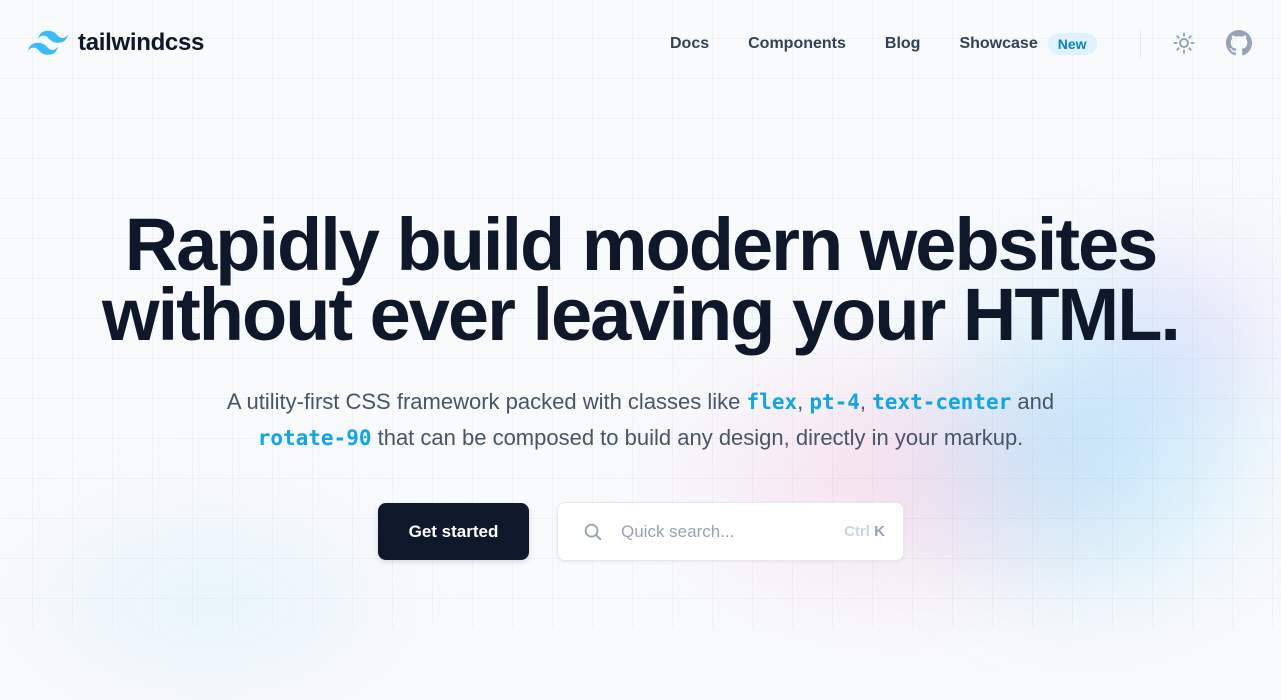 This screenshot has width=1281, height=700. What do you see at coordinates (1072, 44) in the screenshot?
I see `new-badge: New` at bounding box center [1072, 44].